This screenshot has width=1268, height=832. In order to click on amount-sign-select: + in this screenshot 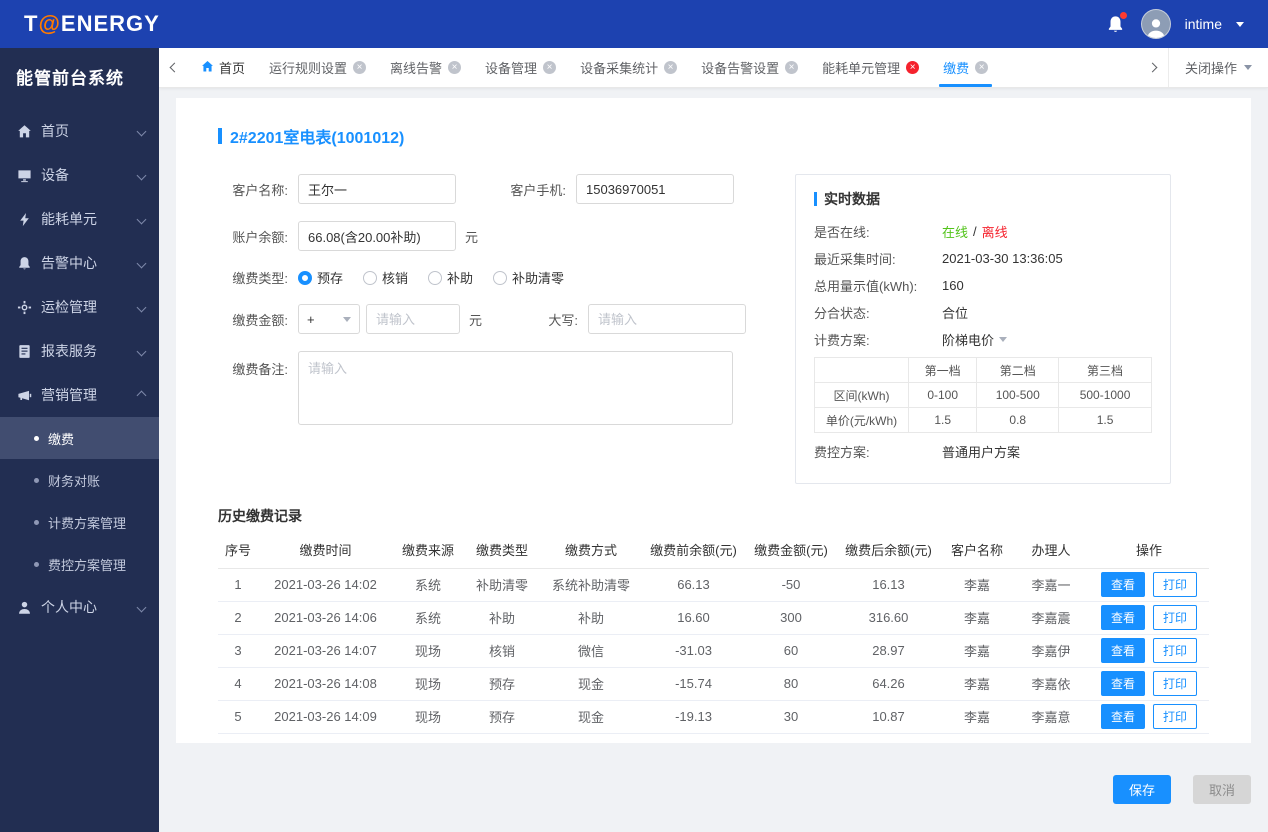, I will do `click(329, 319)`.